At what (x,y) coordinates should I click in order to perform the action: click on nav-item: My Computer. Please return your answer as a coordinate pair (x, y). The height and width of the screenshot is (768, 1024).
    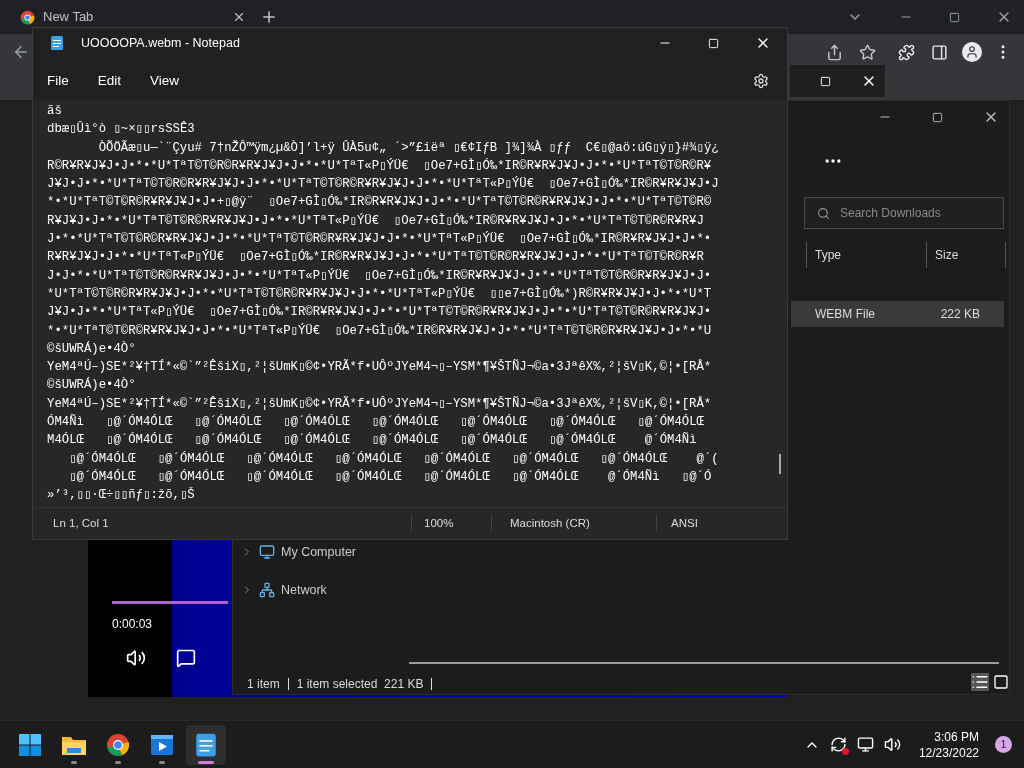
    Looking at the image, I should click on (299, 552).